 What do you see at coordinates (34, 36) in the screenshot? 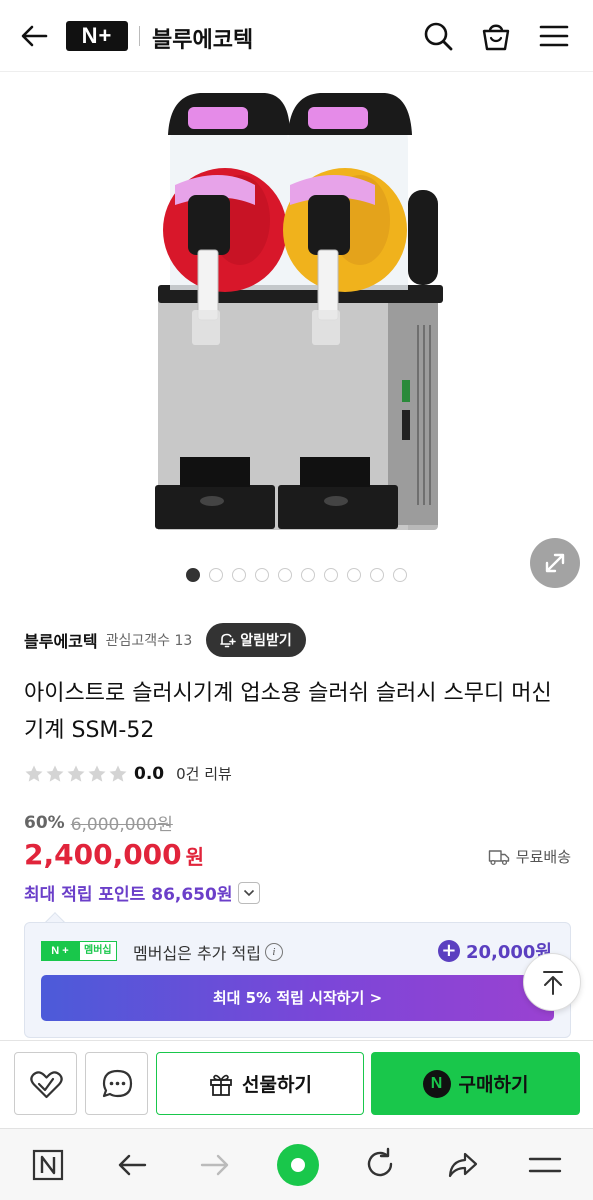
I see `back-arrow-icon` at bounding box center [34, 36].